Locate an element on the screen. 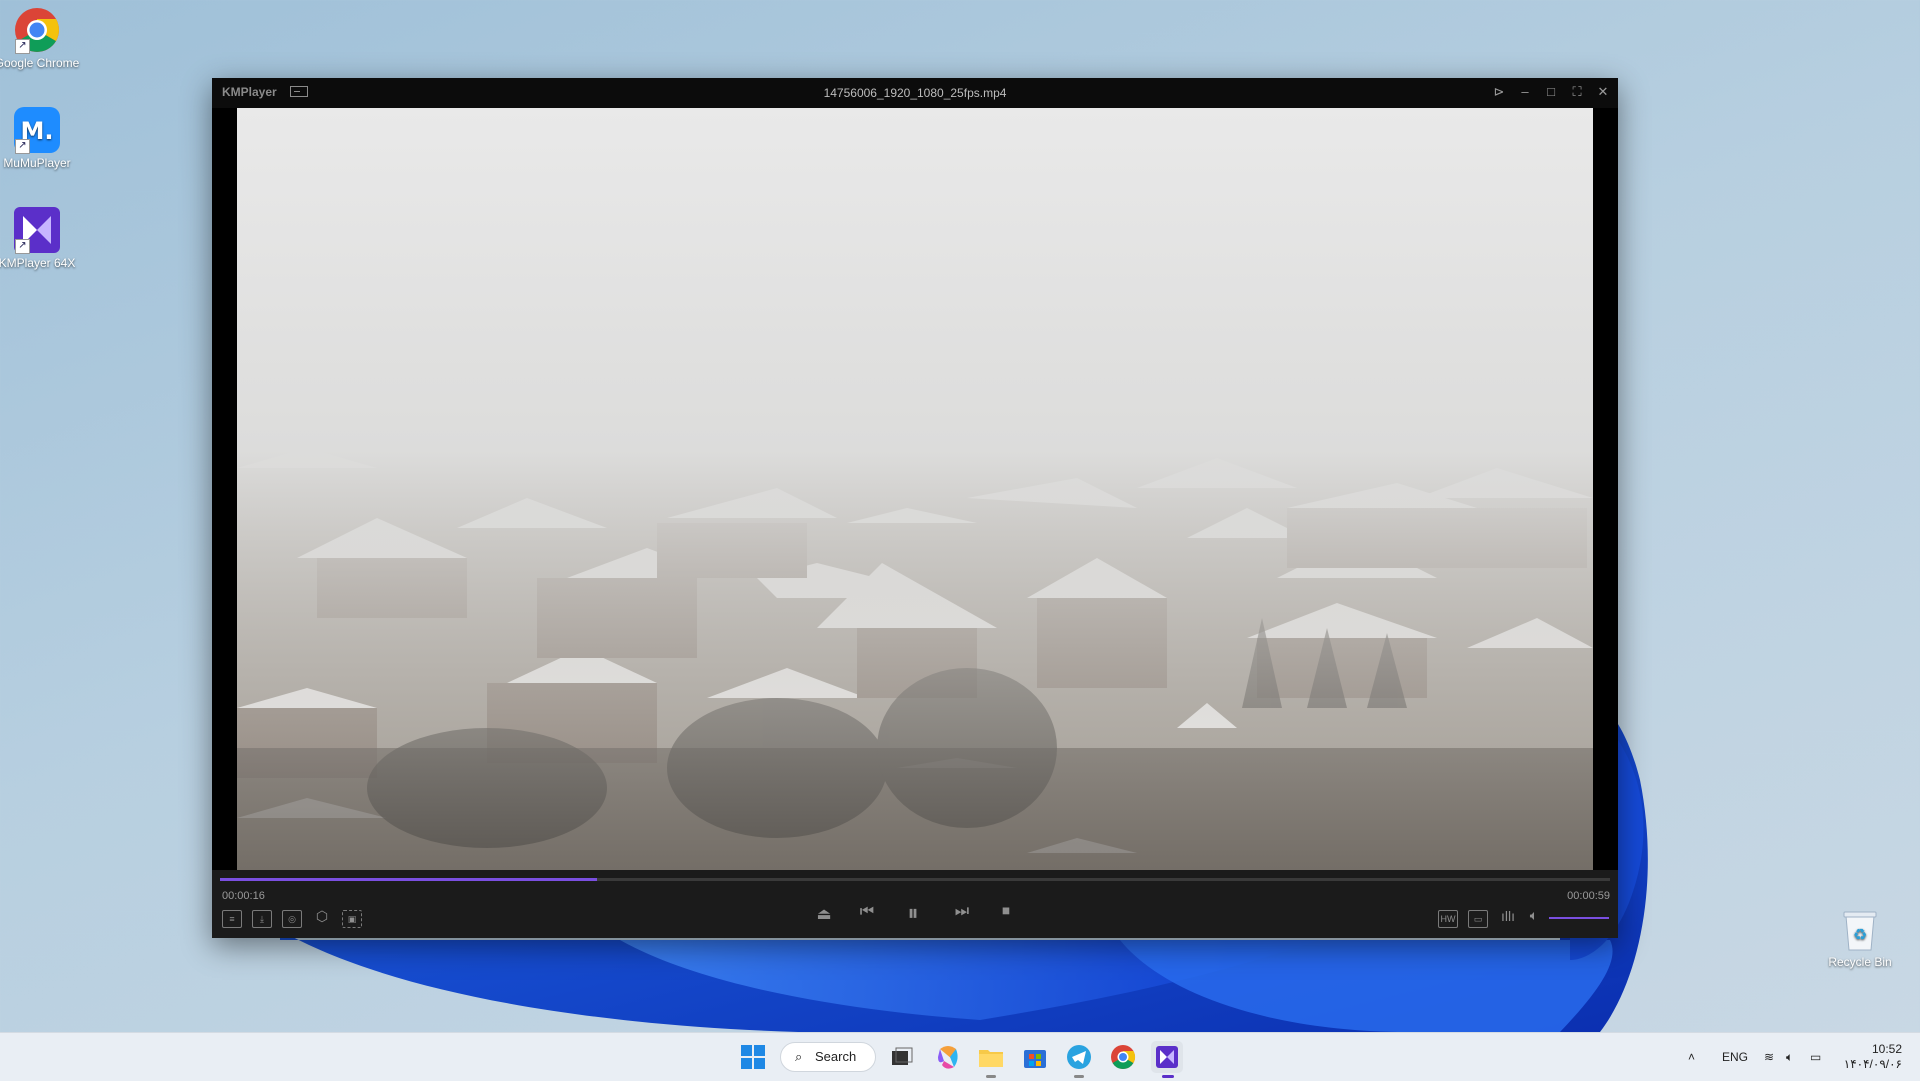 Image resolution: width=1920 pixels, height=1081 pixels. mumuplayer-icon: M. ↗ is located at coordinates (37, 130).